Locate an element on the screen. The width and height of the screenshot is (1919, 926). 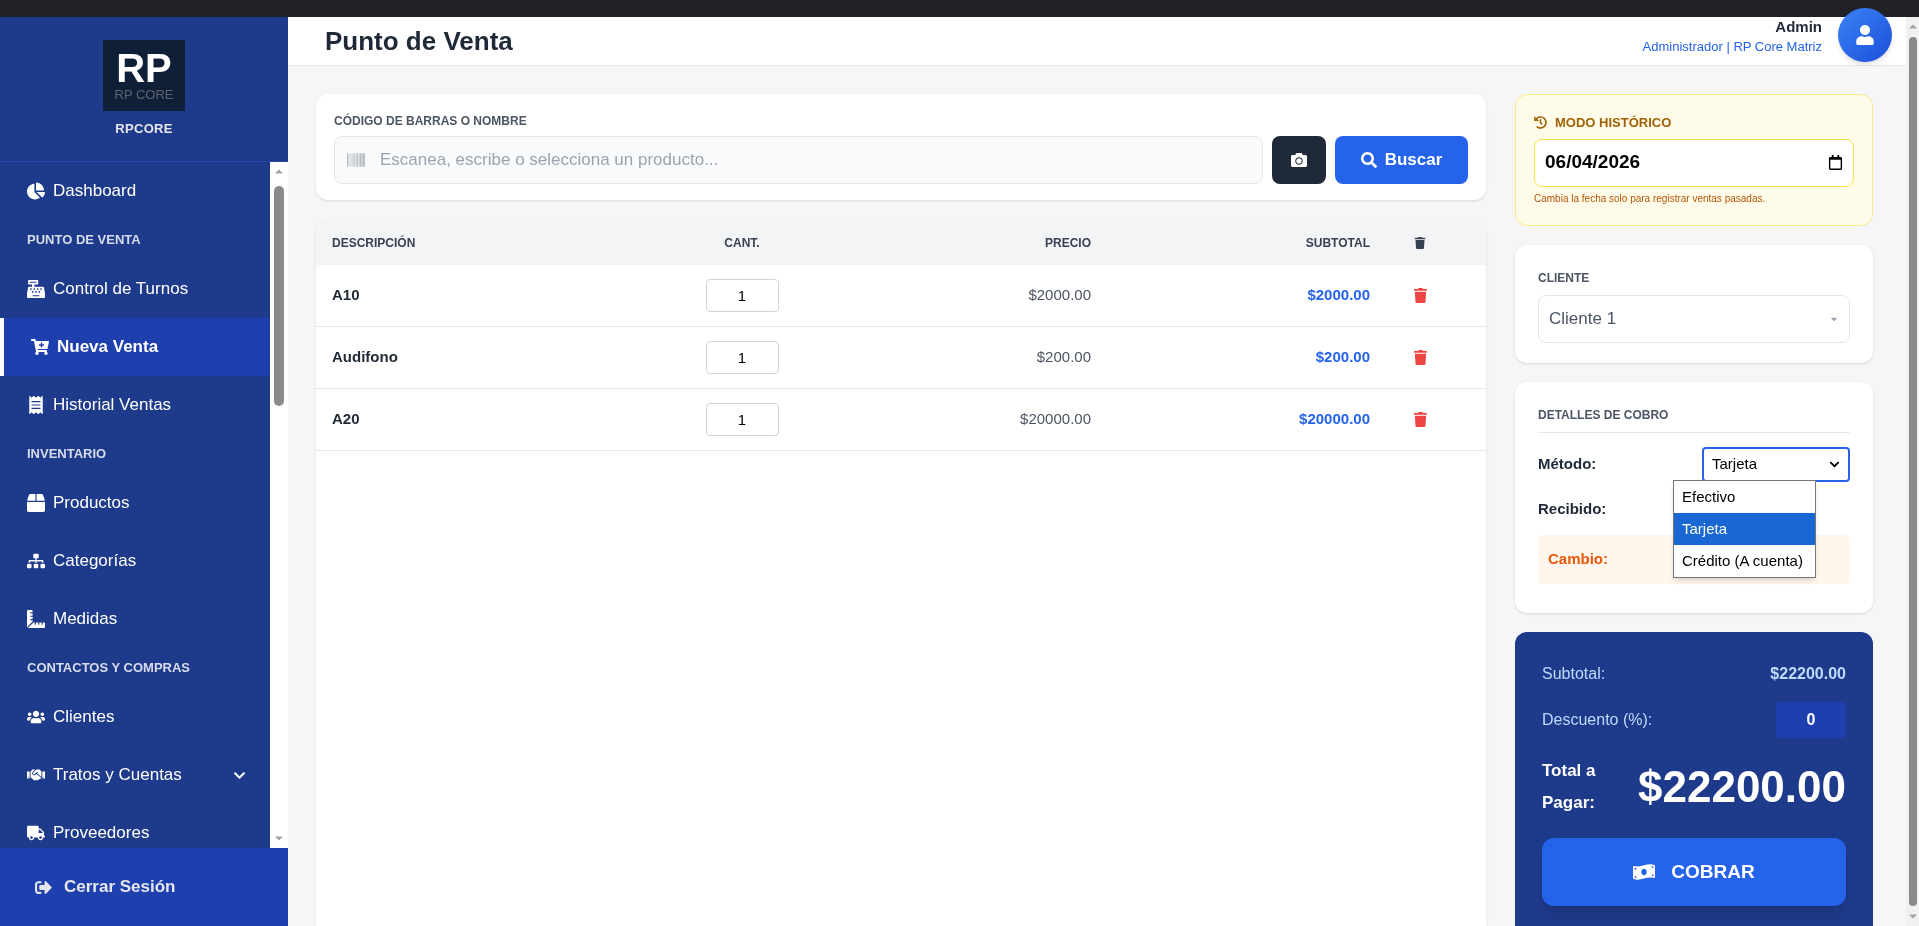
client-label: CLIENTE is located at coordinates (1564, 278).